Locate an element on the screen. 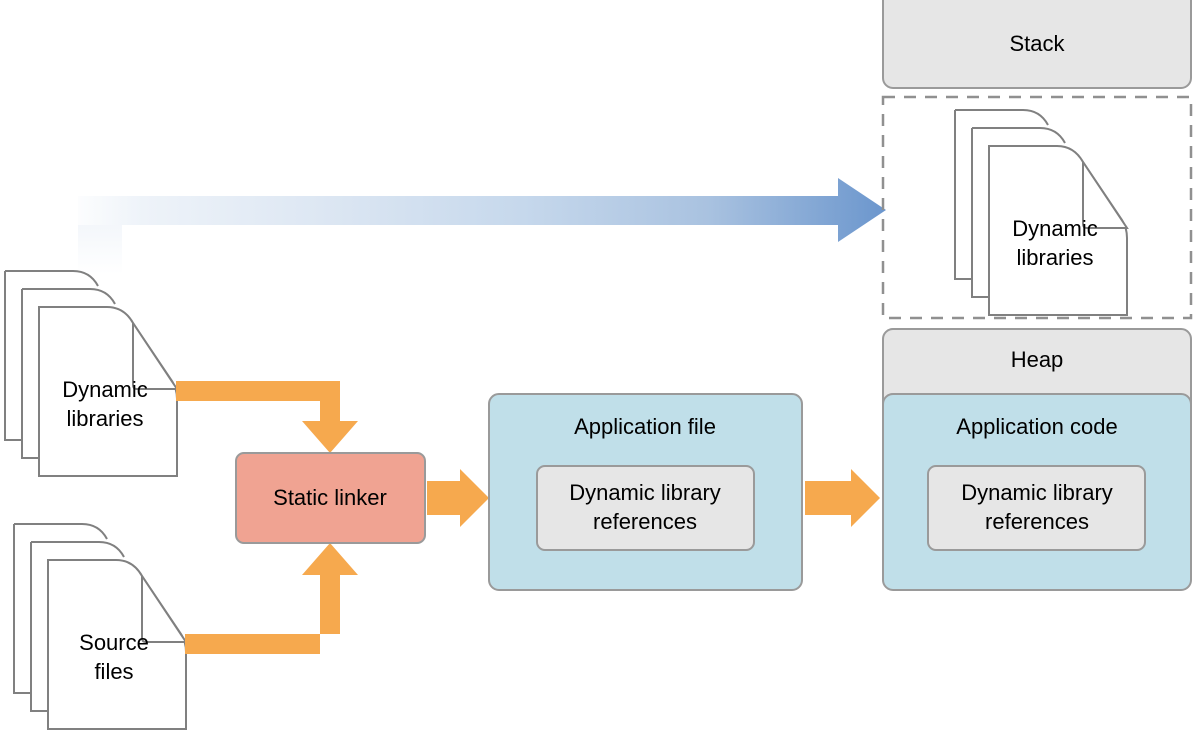 This screenshot has width=1194, height=735. orange-elbow-arrow-down-icon is located at coordinates (267, 417).